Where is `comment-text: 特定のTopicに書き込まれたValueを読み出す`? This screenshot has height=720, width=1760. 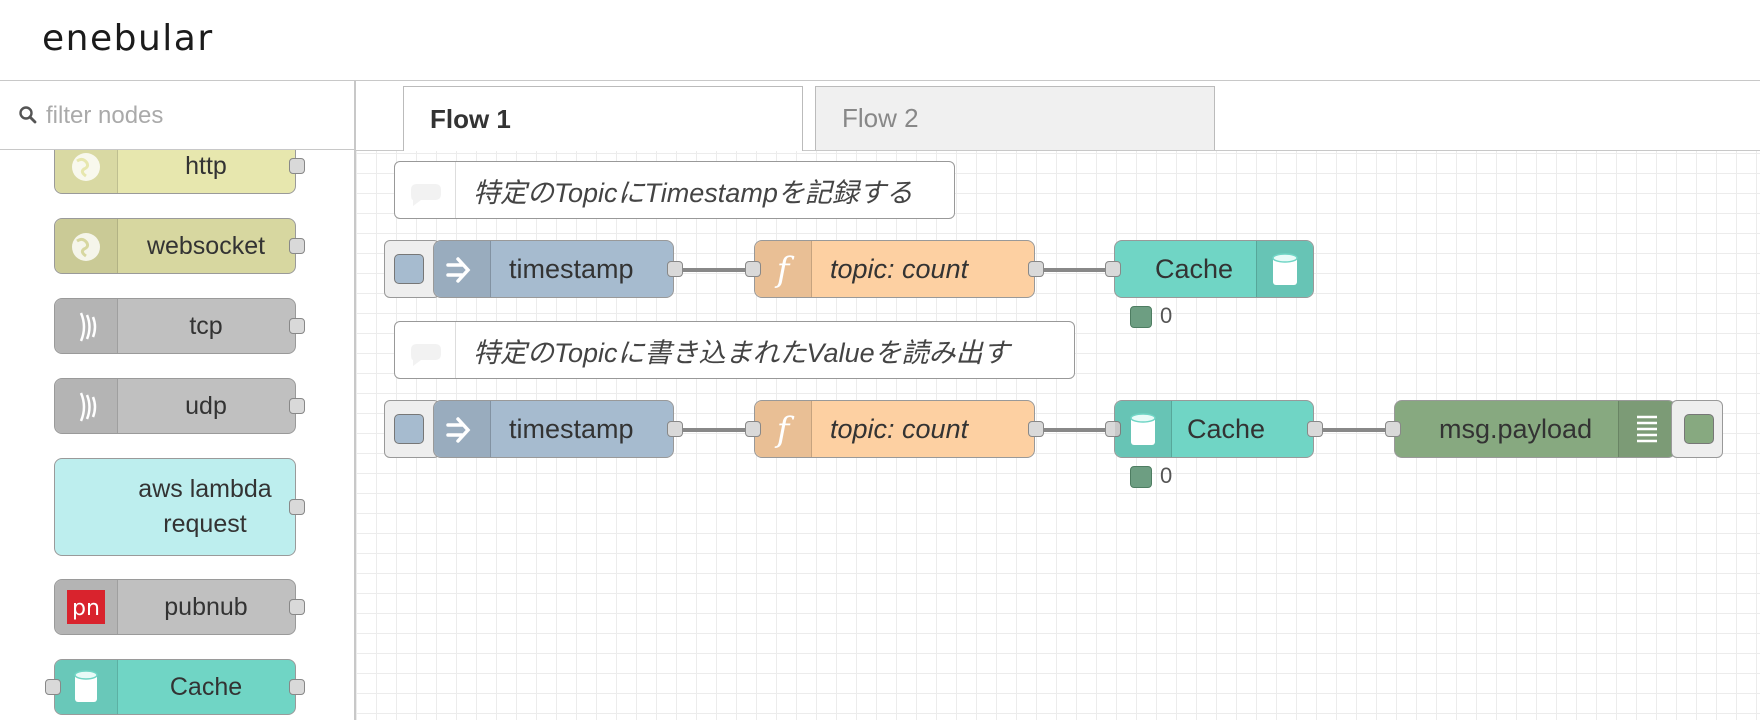
comment-text: 特定のTopicに書き込まれたValueを読み出す is located at coordinates (741, 352).